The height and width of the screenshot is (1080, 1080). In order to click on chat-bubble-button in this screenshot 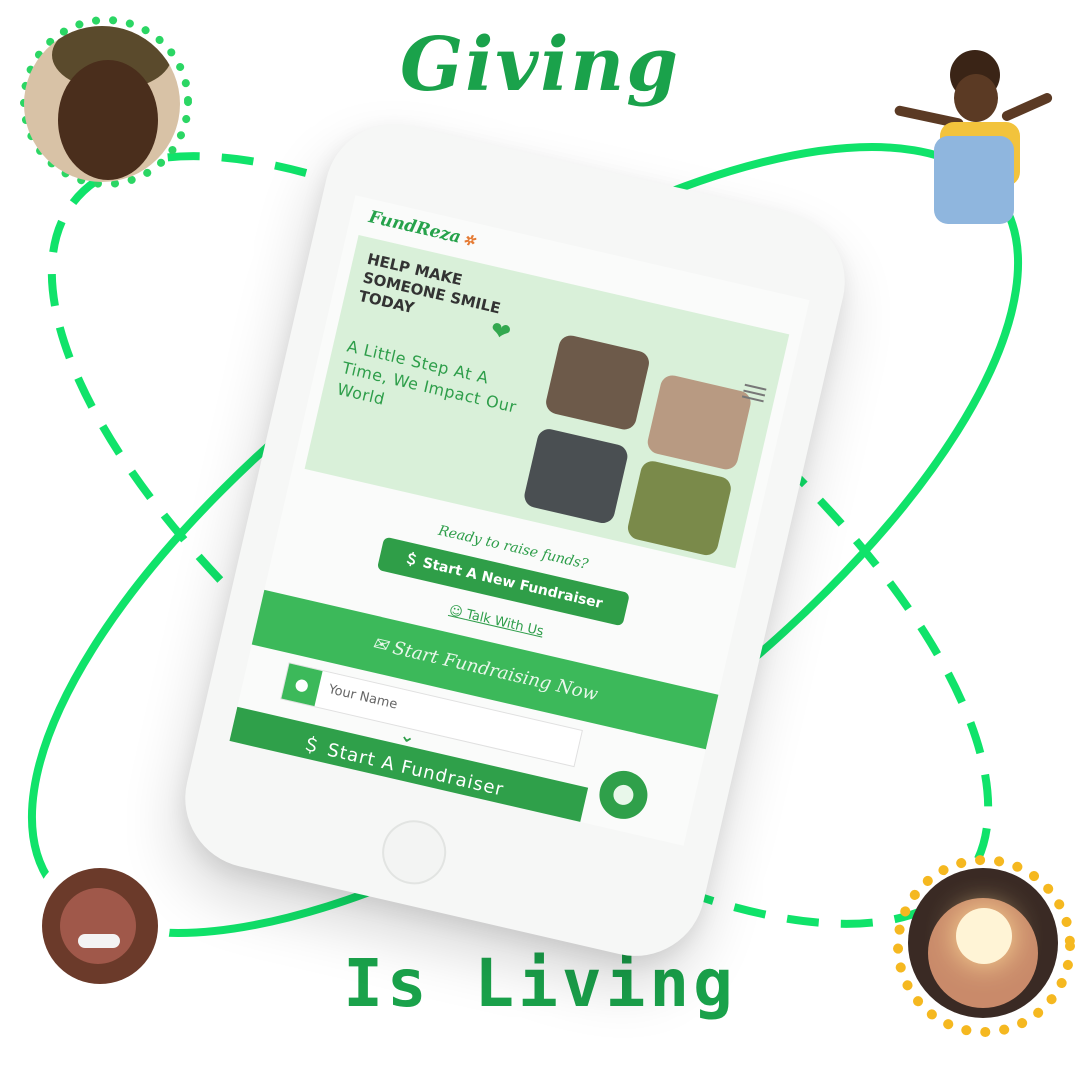, I will do `click(623, 795)`.